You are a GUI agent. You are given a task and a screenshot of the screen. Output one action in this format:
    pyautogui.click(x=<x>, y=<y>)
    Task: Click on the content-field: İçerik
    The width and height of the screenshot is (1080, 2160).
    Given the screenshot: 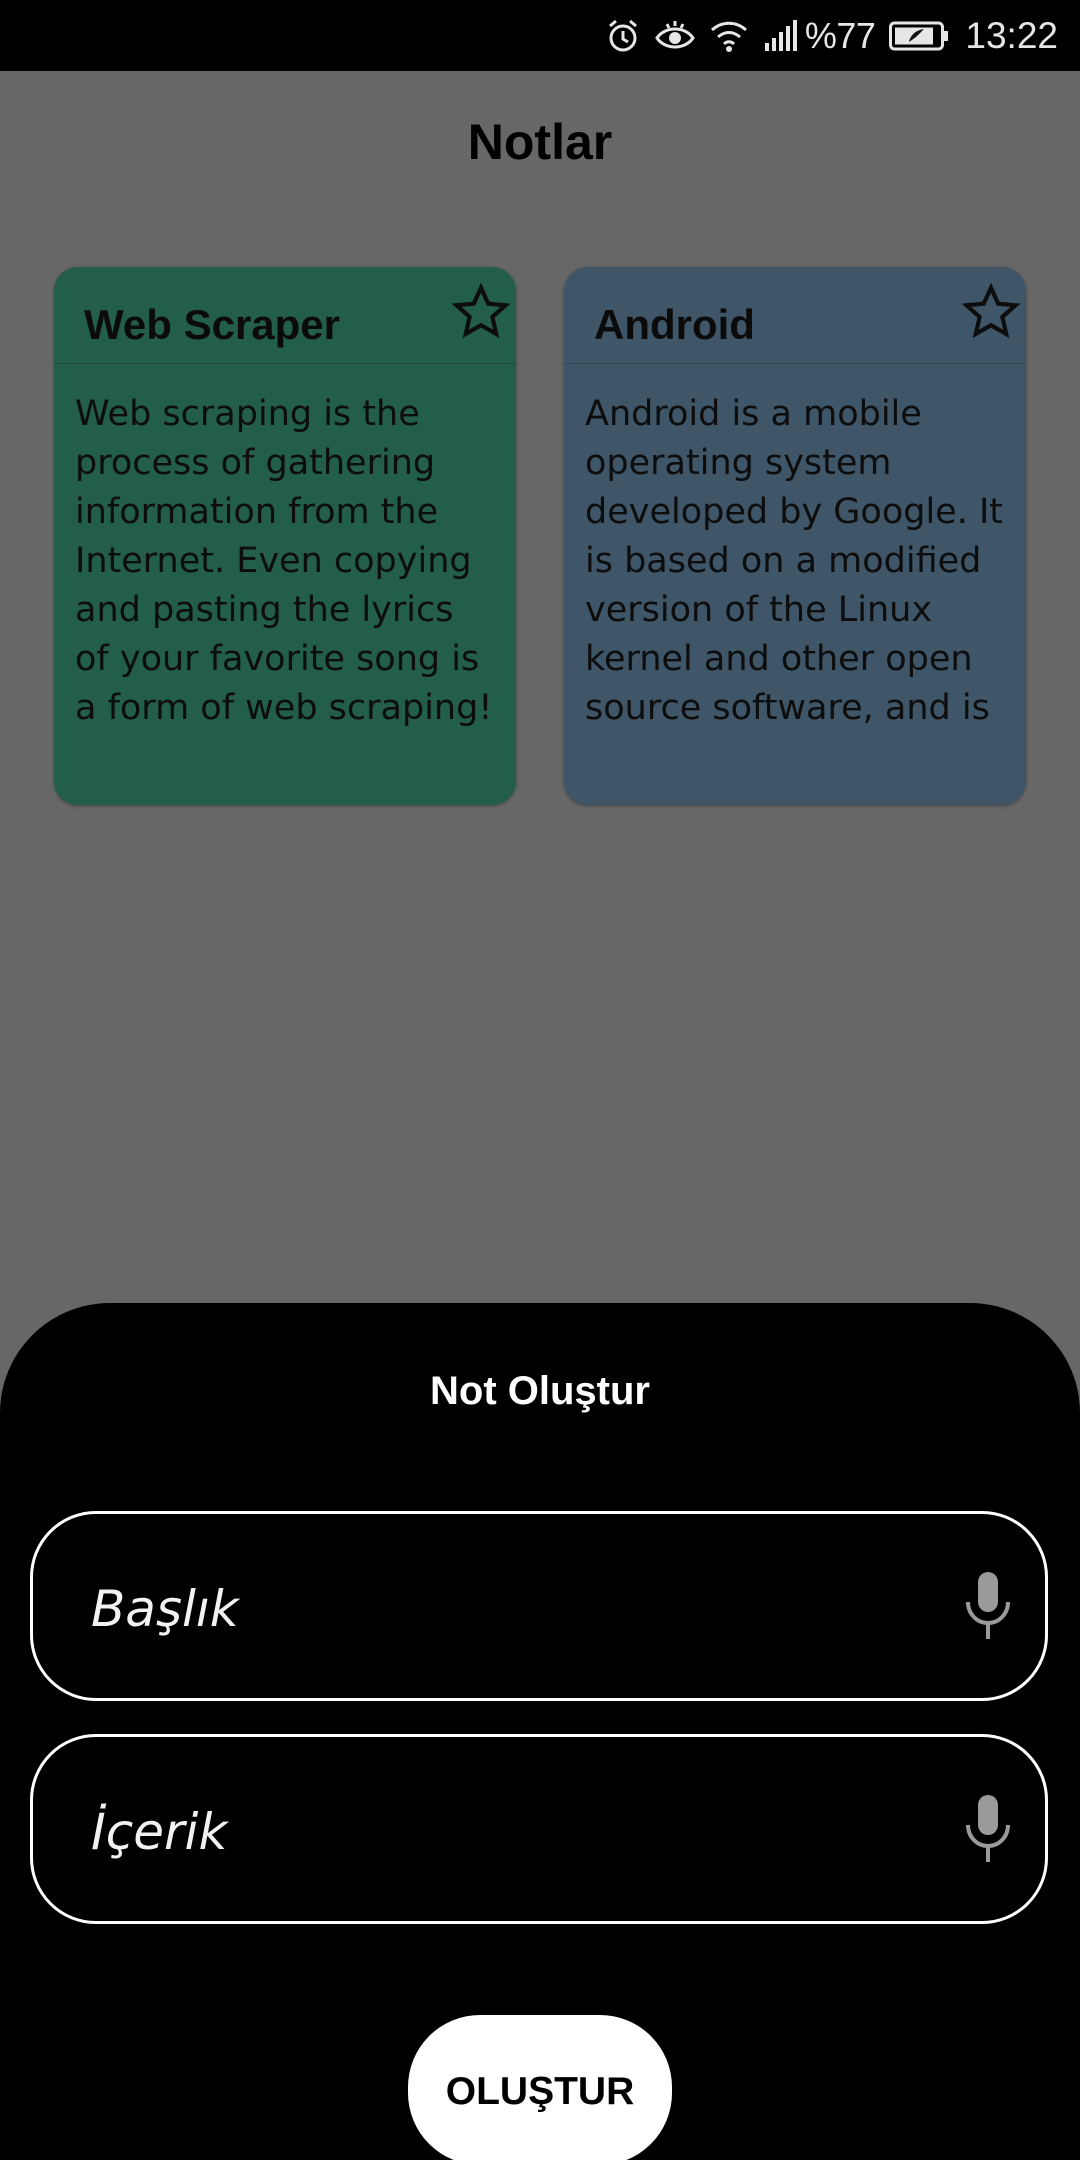 What is the action you would take?
    pyautogui.click(x=539, y=1829)
    